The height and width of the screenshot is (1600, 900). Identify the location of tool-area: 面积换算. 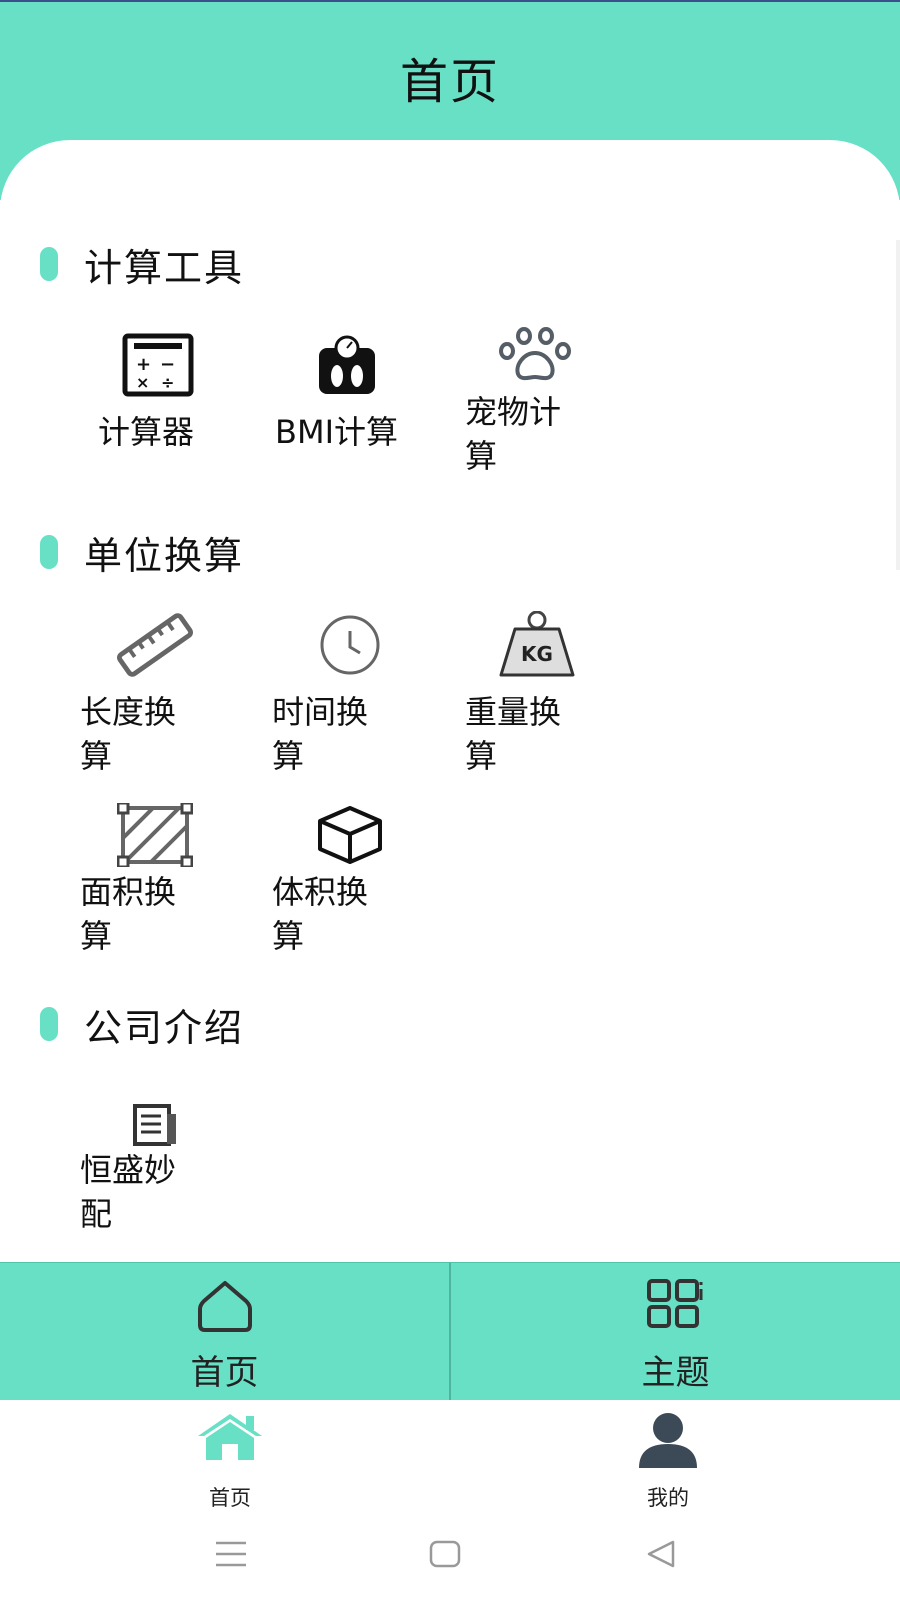
(155, 880).